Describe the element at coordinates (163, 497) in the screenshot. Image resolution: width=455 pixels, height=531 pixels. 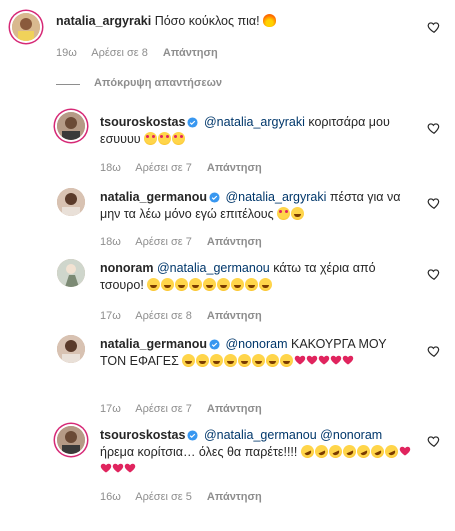
I see `likes-count: Αρέσει σε 5` at that location.